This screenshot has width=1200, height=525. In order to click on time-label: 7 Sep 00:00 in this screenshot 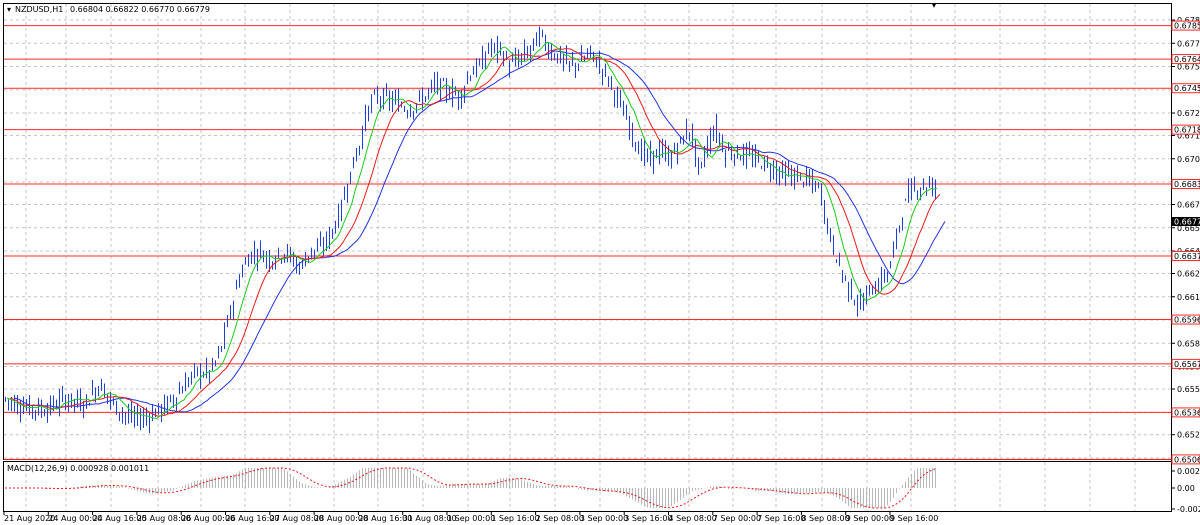, I will do `click(737, 518)`.